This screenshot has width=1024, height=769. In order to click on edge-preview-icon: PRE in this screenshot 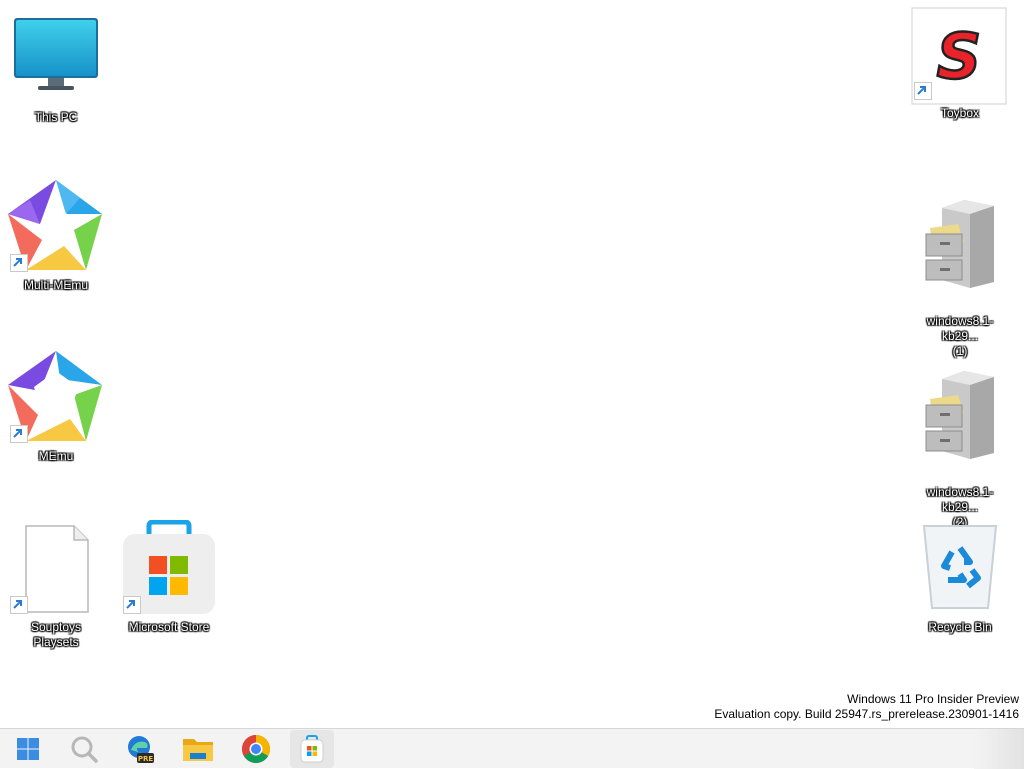, I will do `click(141, 749)`.